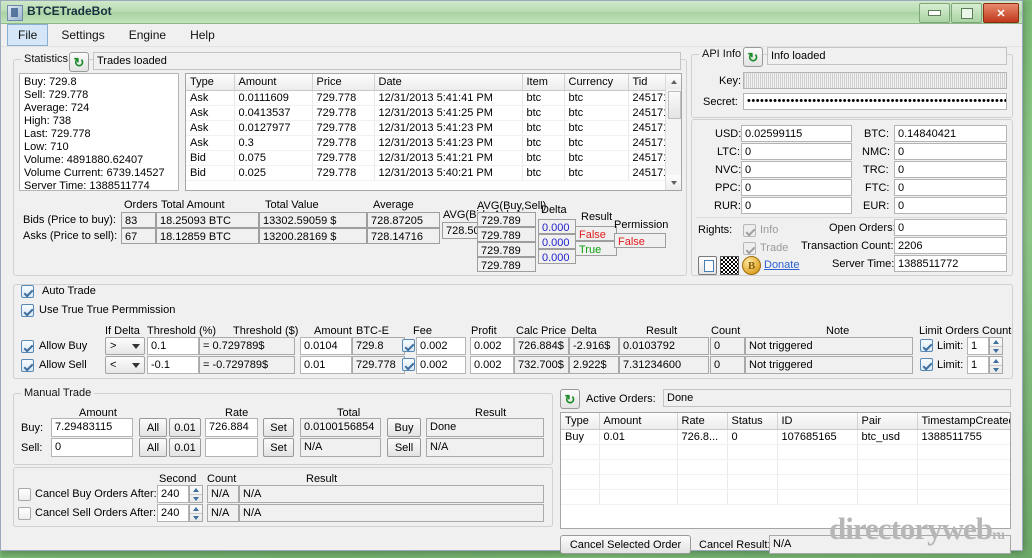 Image resolution: width=1032 pixels, height=558 pixels. I want to click on th-timestamp-created: TimestampCreated, so click(963, 421).